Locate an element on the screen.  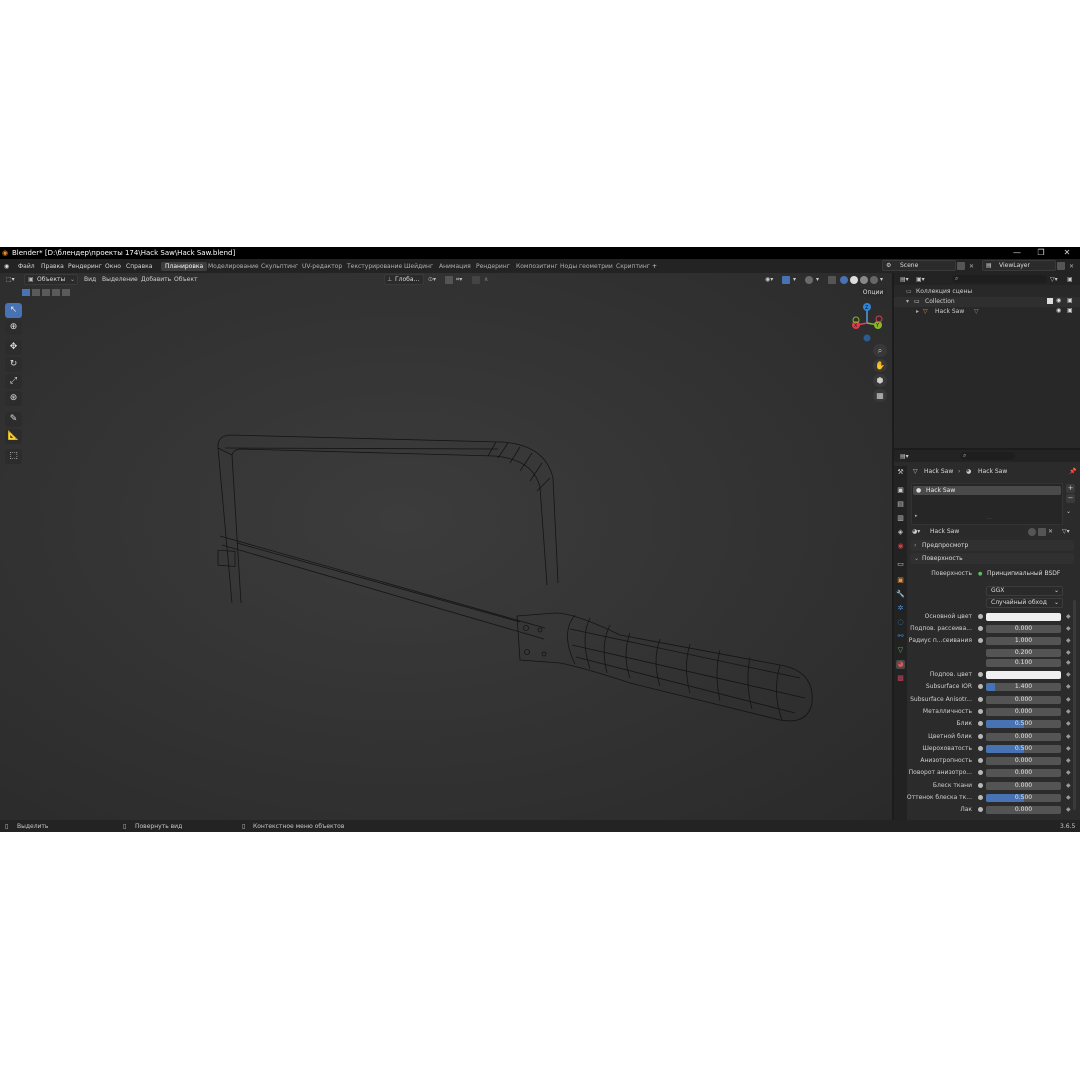
menu-edit: Правка is located at coordinates (52, 266).